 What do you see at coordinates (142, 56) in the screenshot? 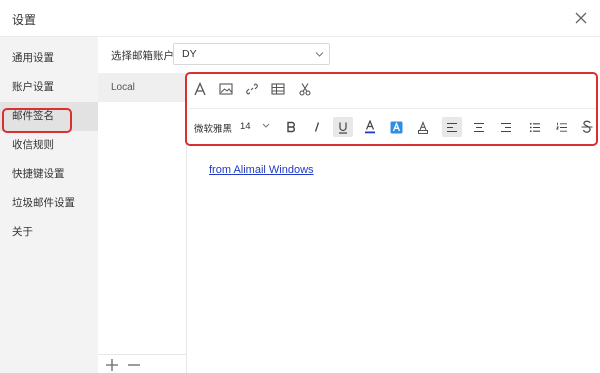
I see `account-select-label: 选择邮箱账户` at bounding box center [142, 56].